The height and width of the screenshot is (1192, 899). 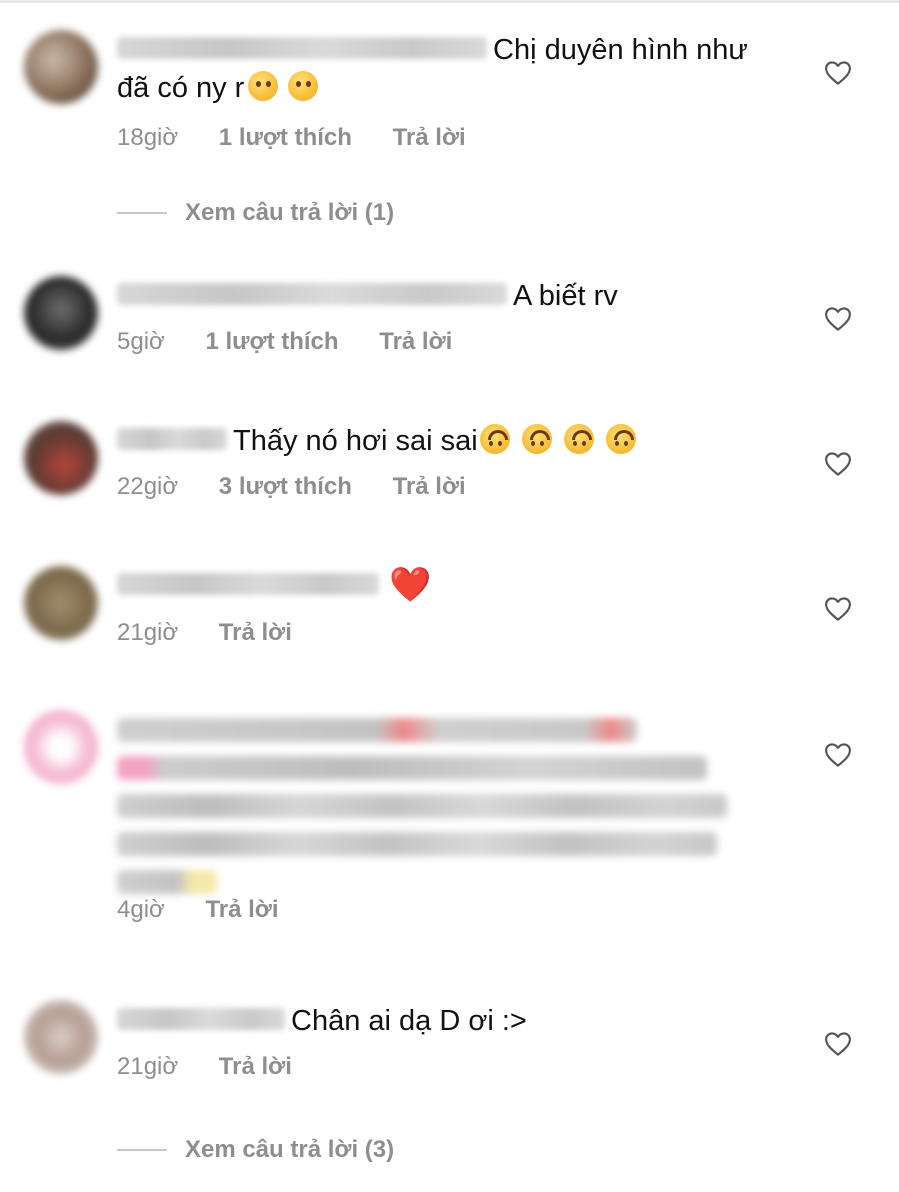 I want to click on comment-text: Thấy nó hơi sai sai, so click(x=457, y=441).